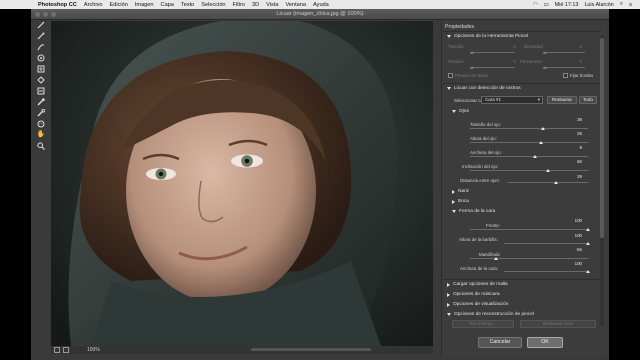 The width and height of the screenshot is (640, 360). What do you see at coordinates (548, 182) in the screenshot?
I see `eye-distance-slider` at bounding box center [548, 182].